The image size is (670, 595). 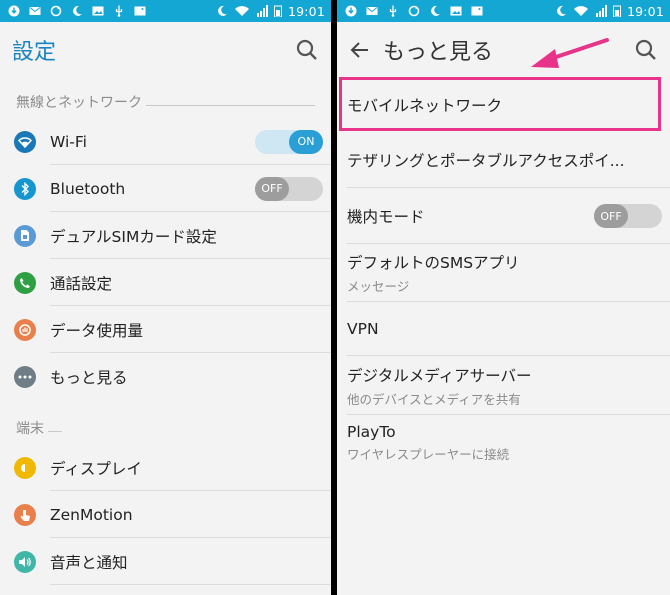 I want to click on wifi-toggle: ON, so click(x=289, y=141).